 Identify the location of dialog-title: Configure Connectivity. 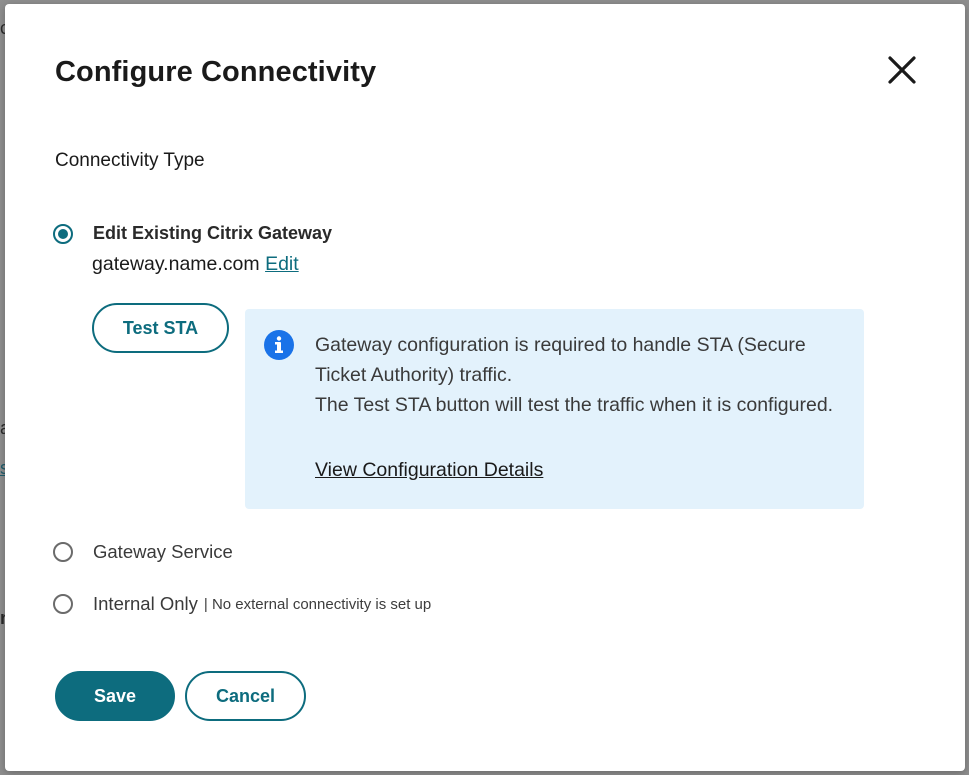
(216, 72).